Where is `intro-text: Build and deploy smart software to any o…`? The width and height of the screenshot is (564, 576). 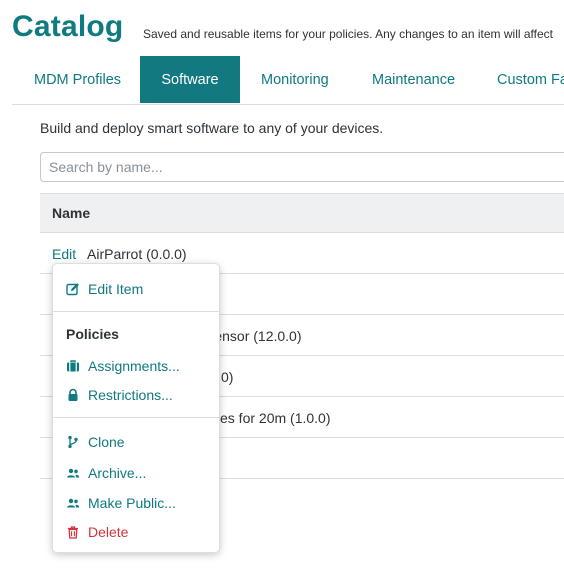 intro-text: Build and deploy smart software to any o… is located at coordinates (212, 128).